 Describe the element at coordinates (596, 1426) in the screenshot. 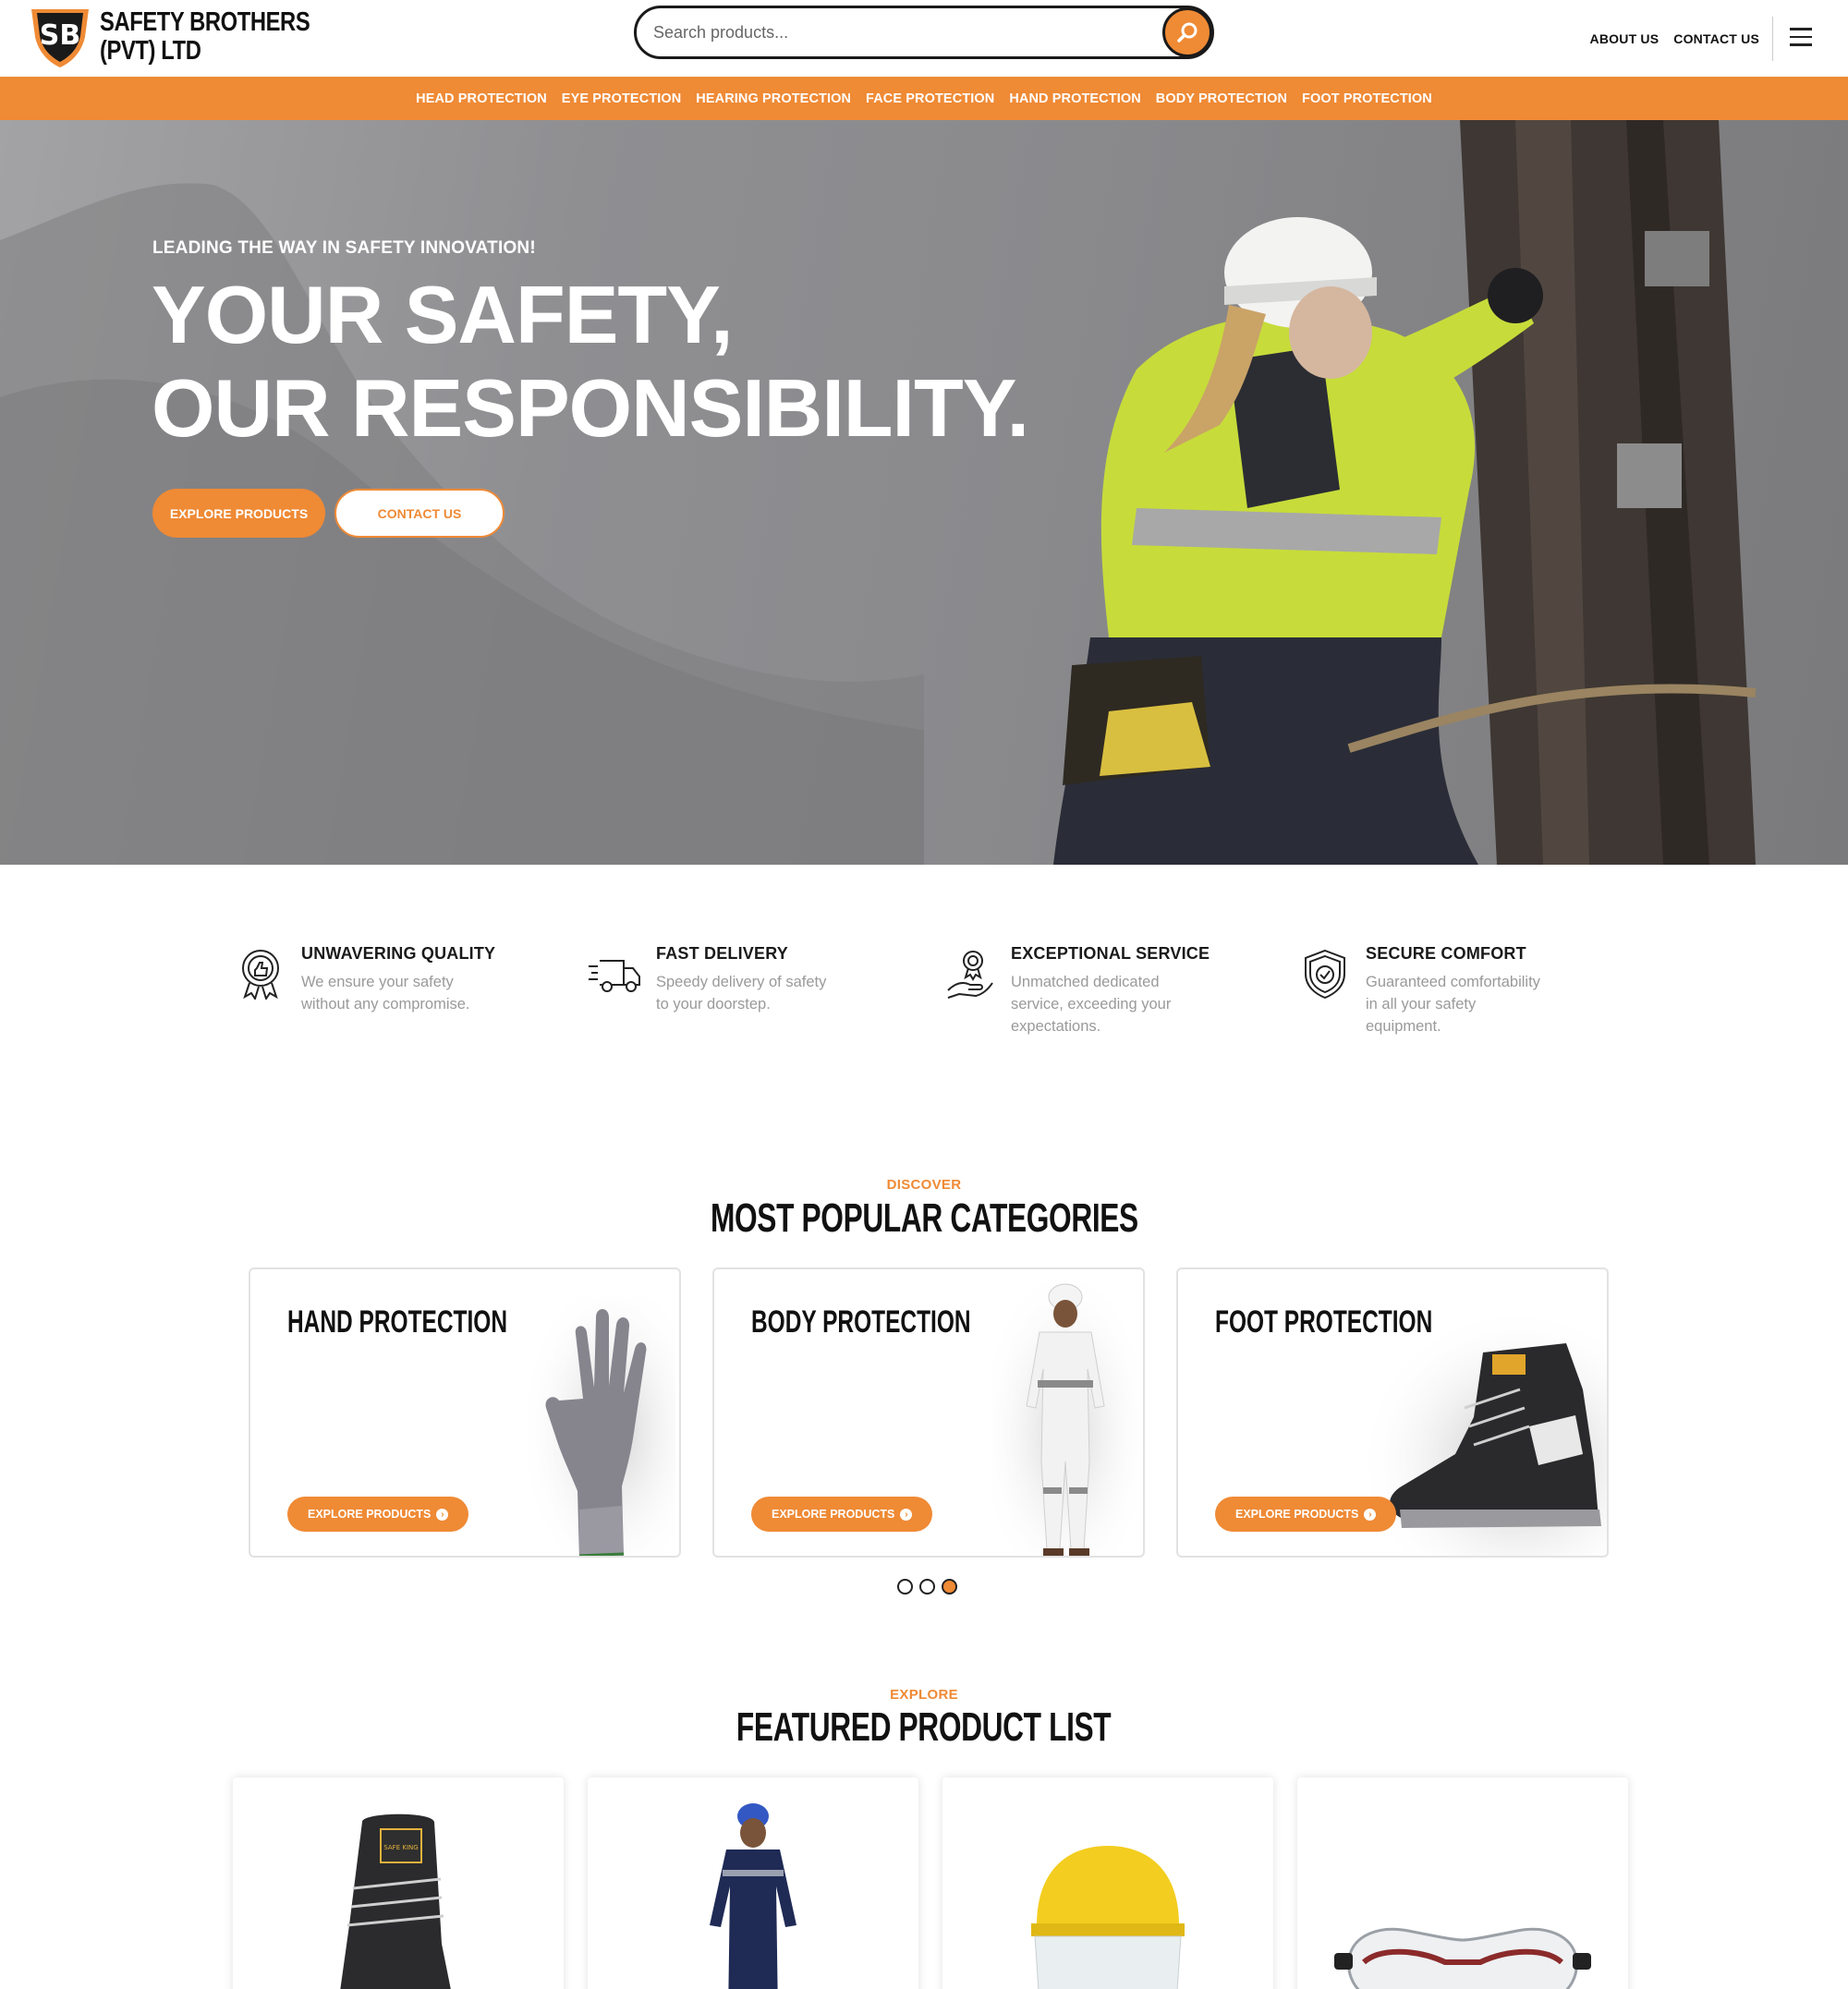

I see `glove-image` at that location.